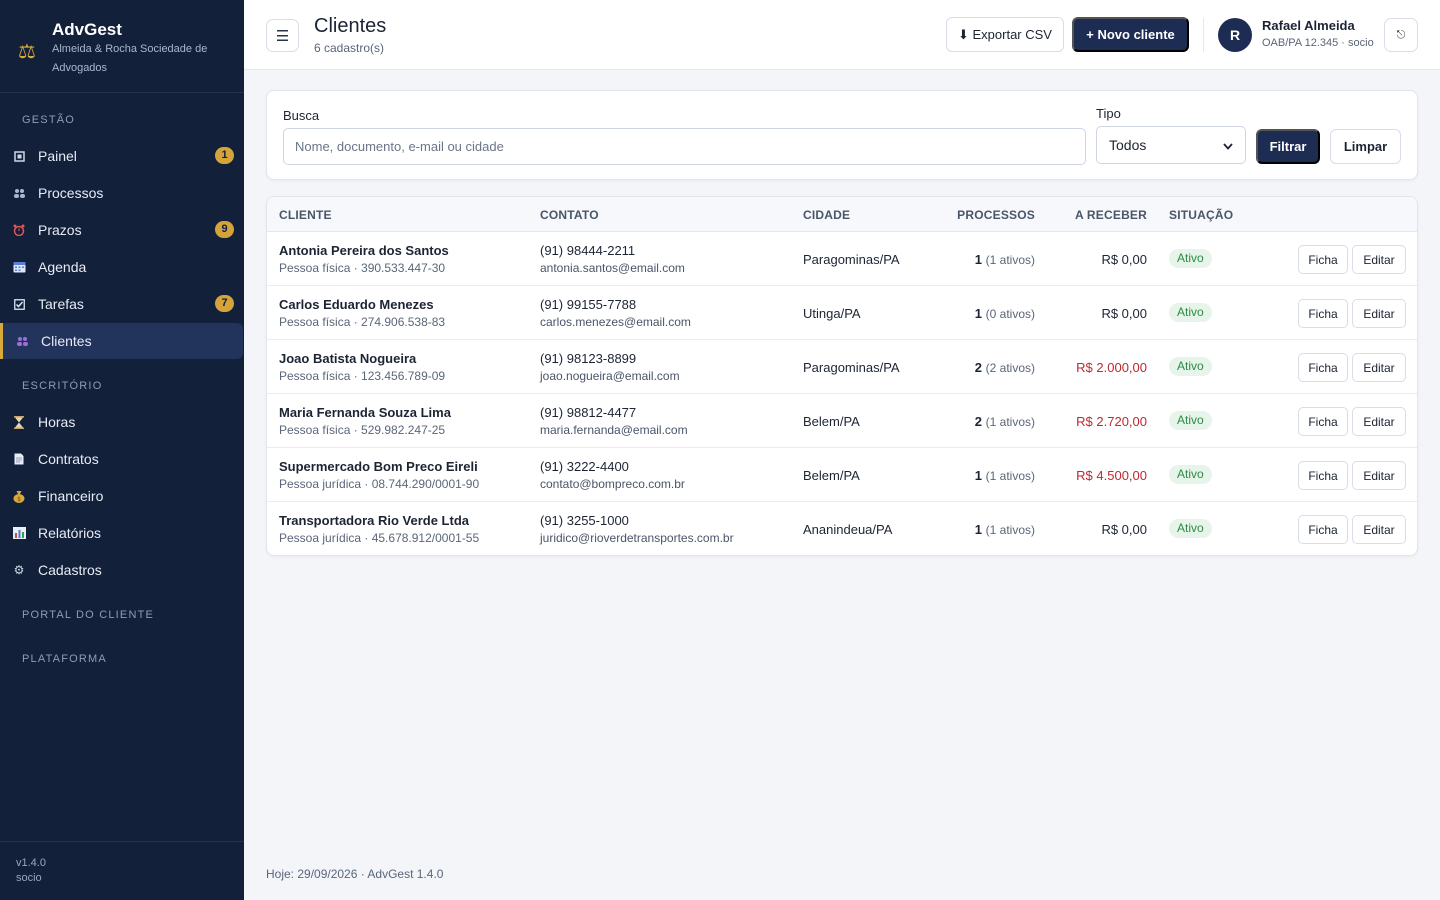 The height and width of the screenshot is (900, 1440). Describe the element at coordinates (379, 484) in the screenshot. I see `client-document: Pessoa jurídica · 08.744.290/0001-90` at that location.